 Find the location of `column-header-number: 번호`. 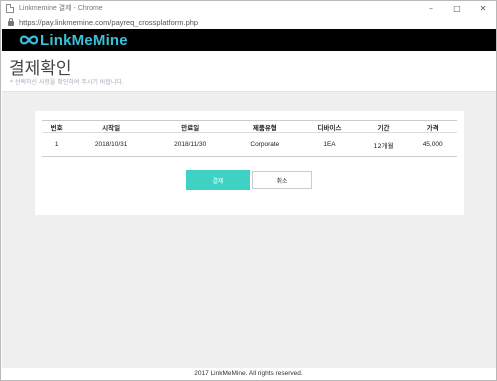

column-header-number: 번호 is located at coordinates (57, 126).